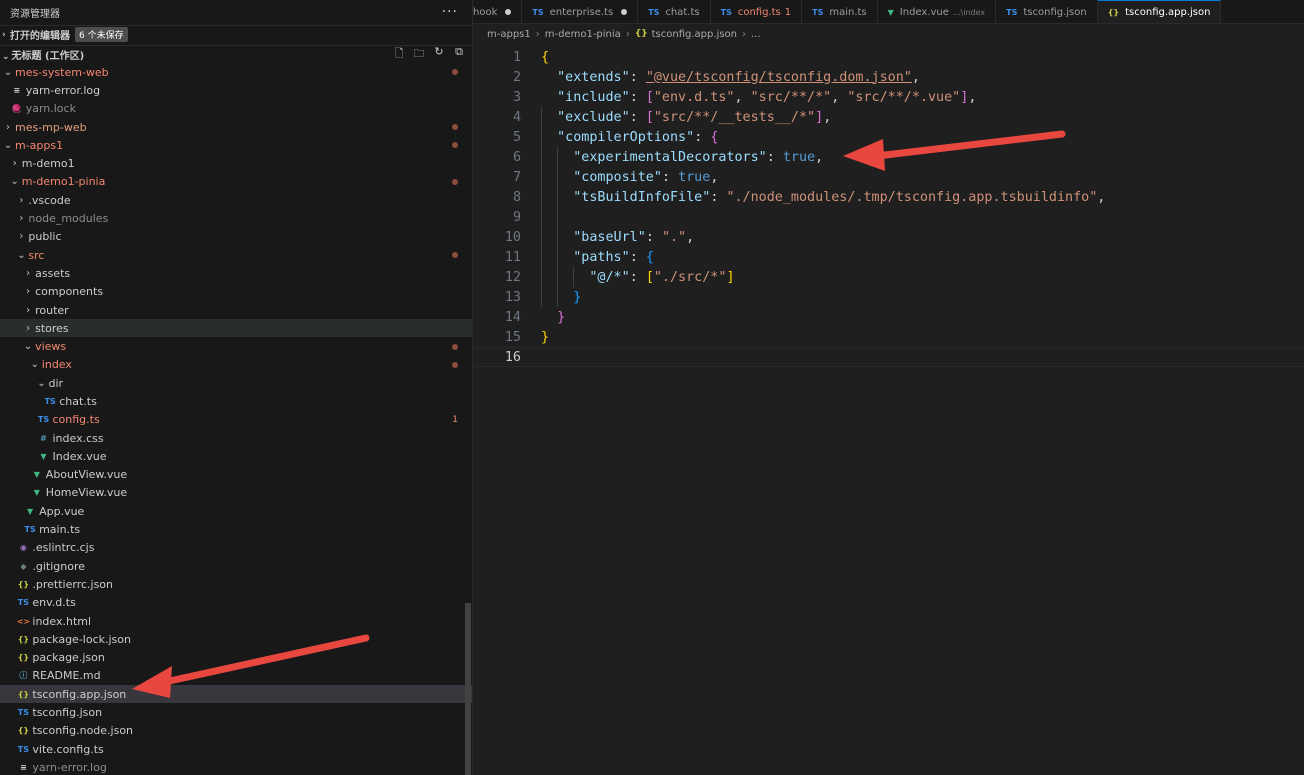 This screenshot has width=1304, height=775. Describe the element at coordinates (450, 12) in the screenshot. I see `more-actions-icon: ···` at that location.